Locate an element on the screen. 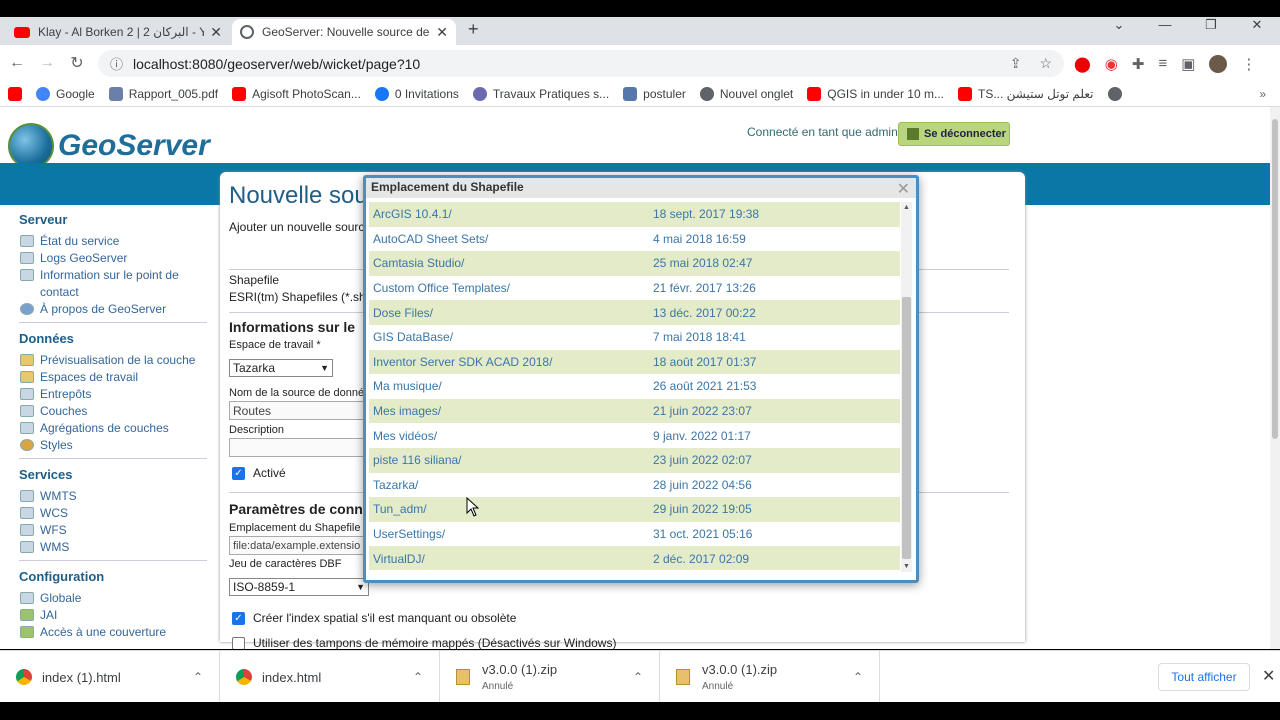 This screenshot has height=720, width=1280. close-window-icon: ✕ is located at coordinates (1257, 25).